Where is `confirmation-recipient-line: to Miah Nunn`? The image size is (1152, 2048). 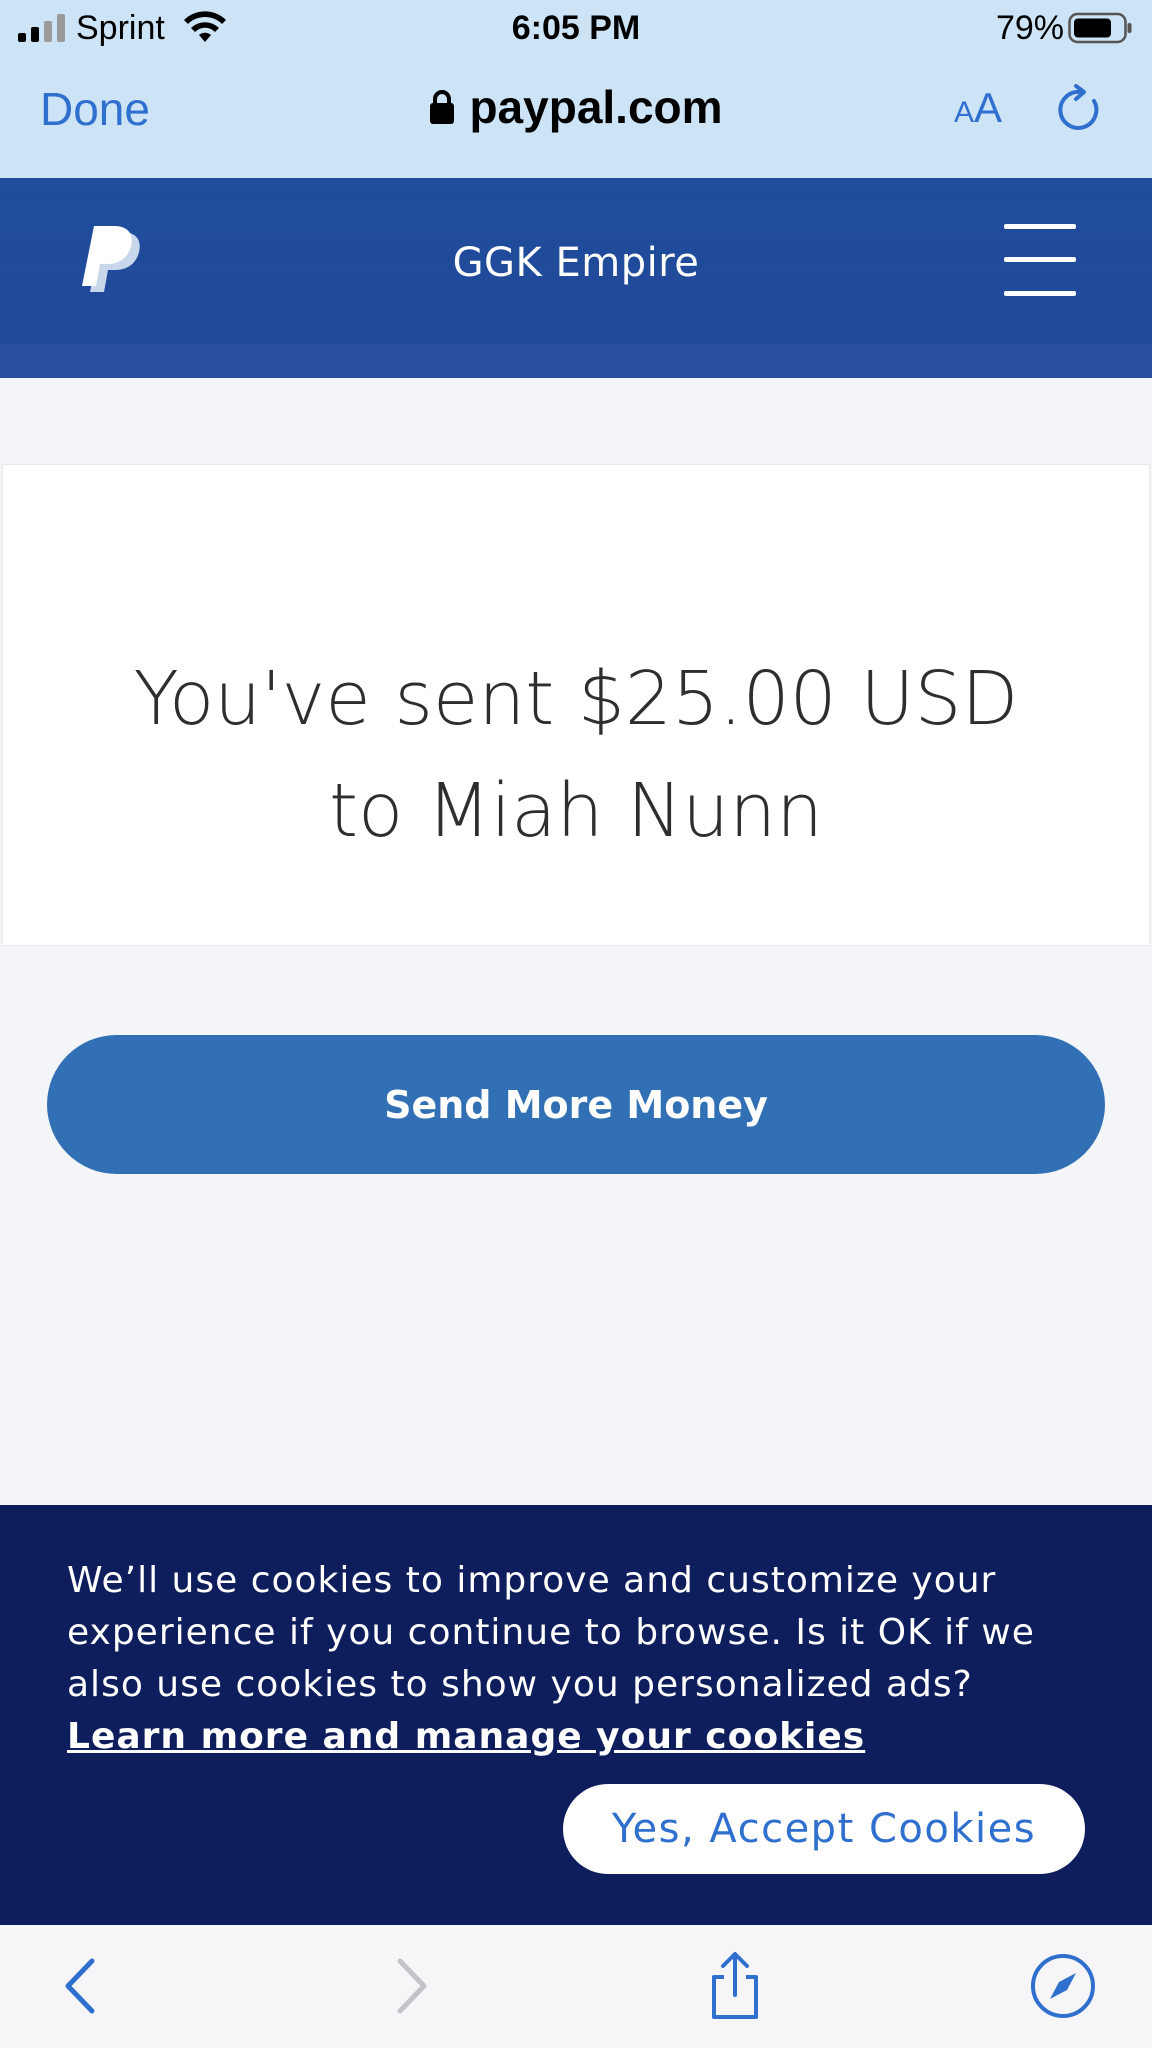 confirmation-recipient-line: to Miah Nunn is located at coordinates (576, 811).